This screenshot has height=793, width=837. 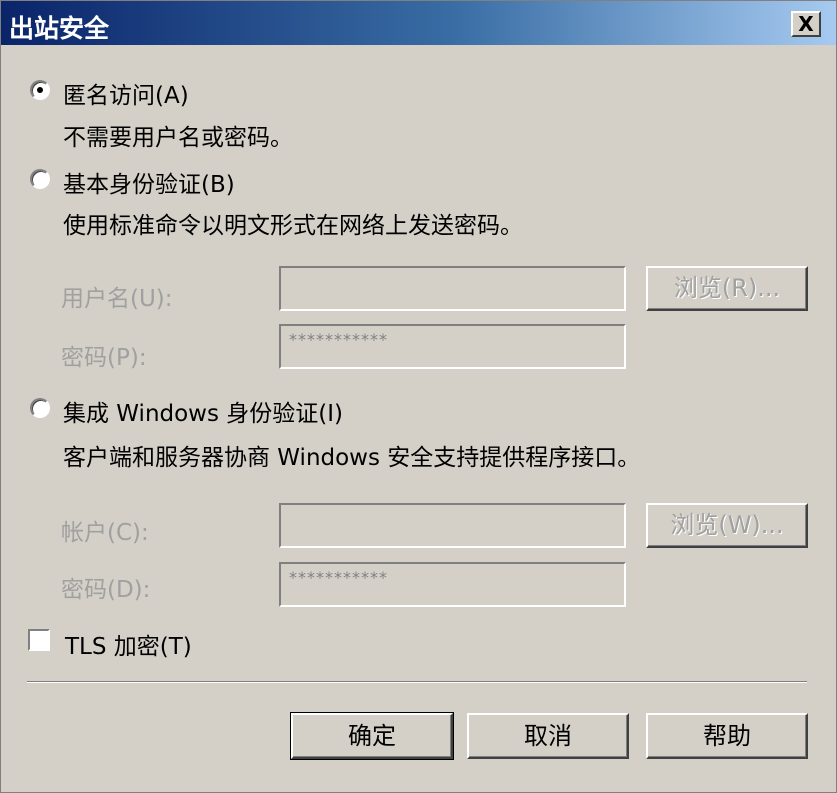 What do you see at coordinates (40, 408) in the screenshot?
I see `windows-auth-radio` at bounding box center [40, 408].